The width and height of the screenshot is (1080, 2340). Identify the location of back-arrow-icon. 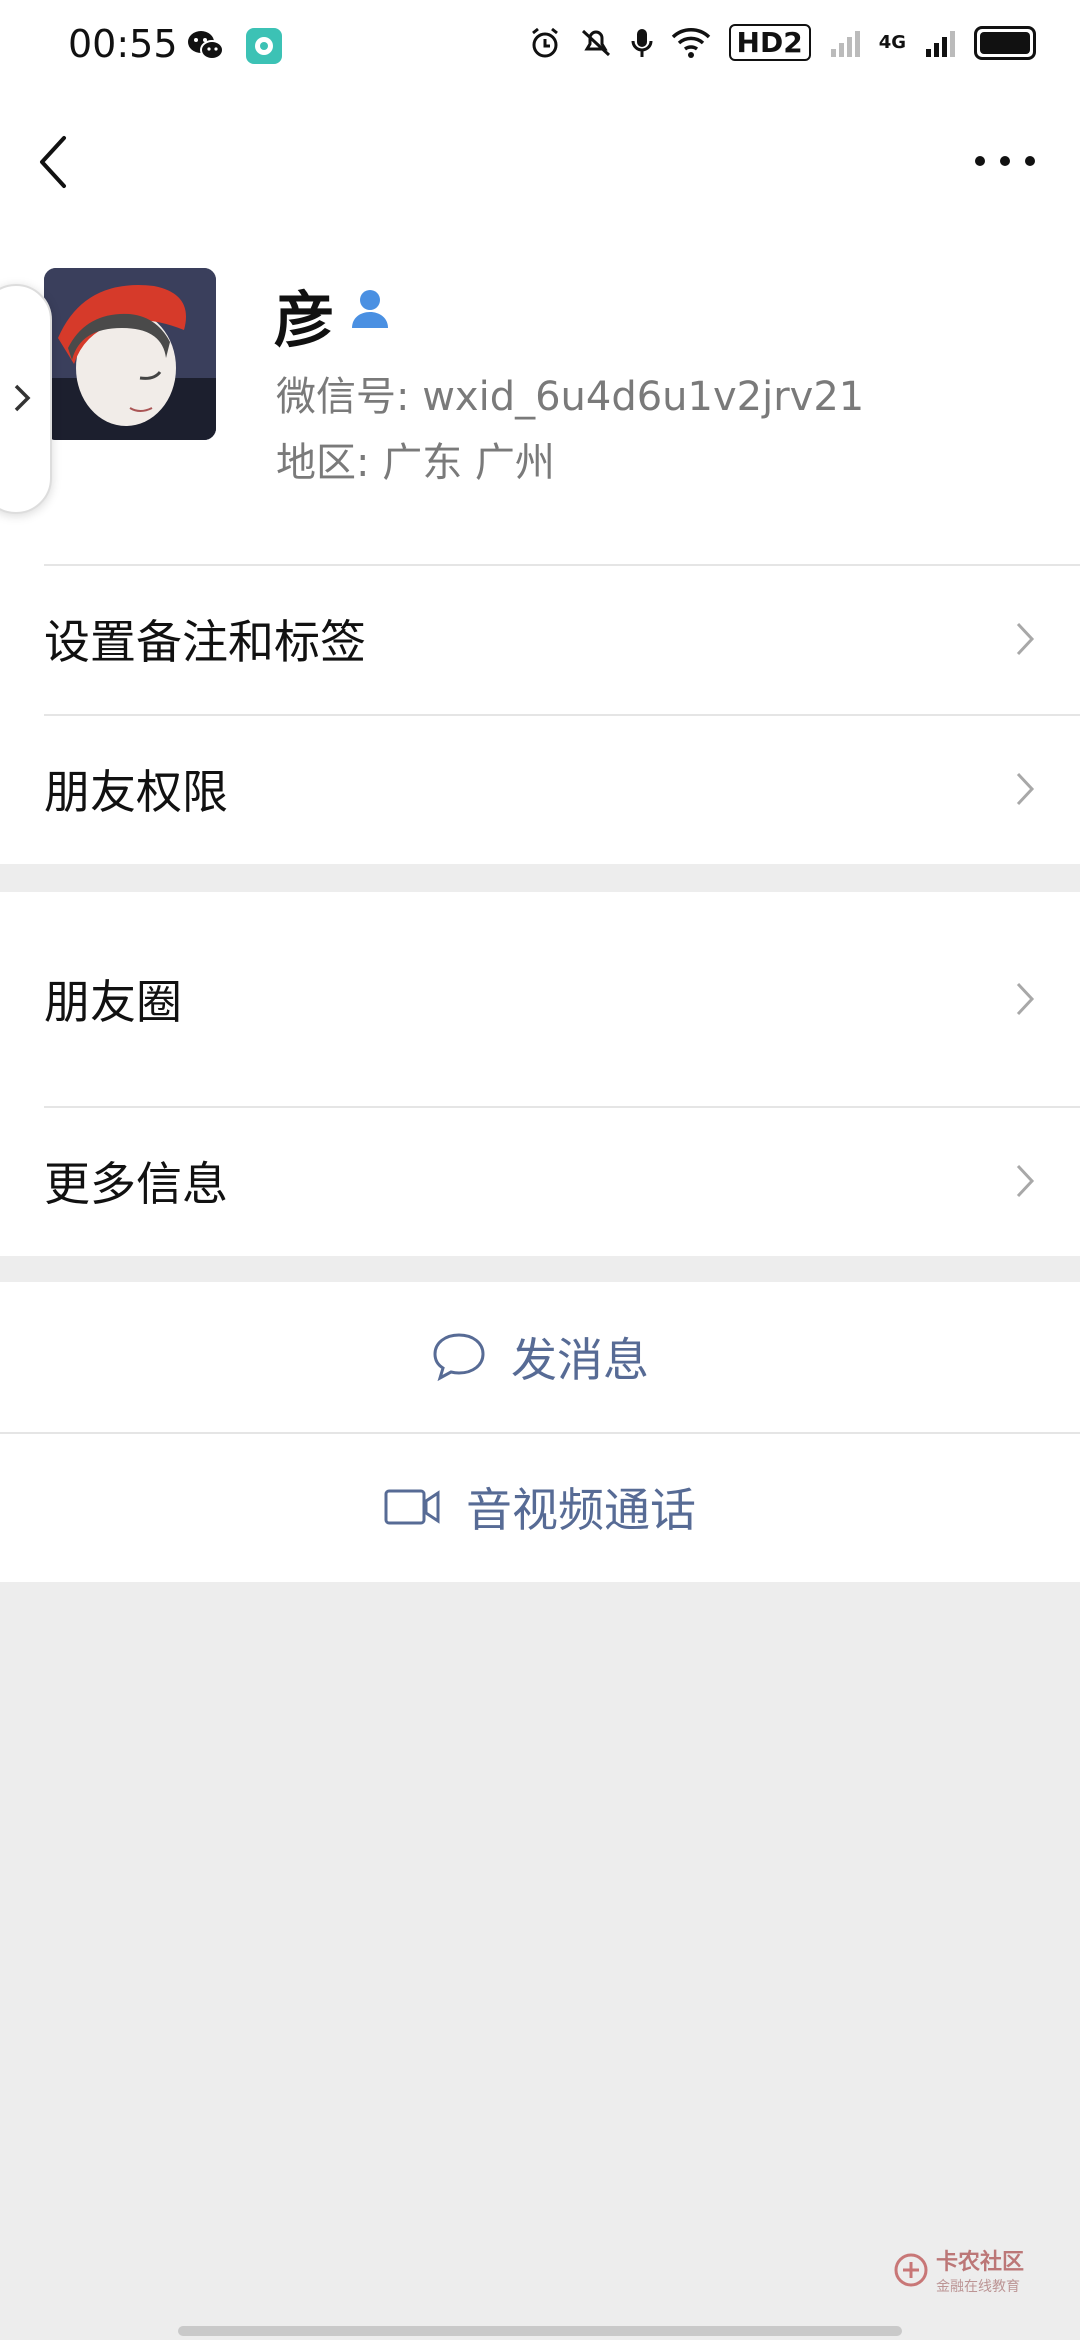
(54, 162).